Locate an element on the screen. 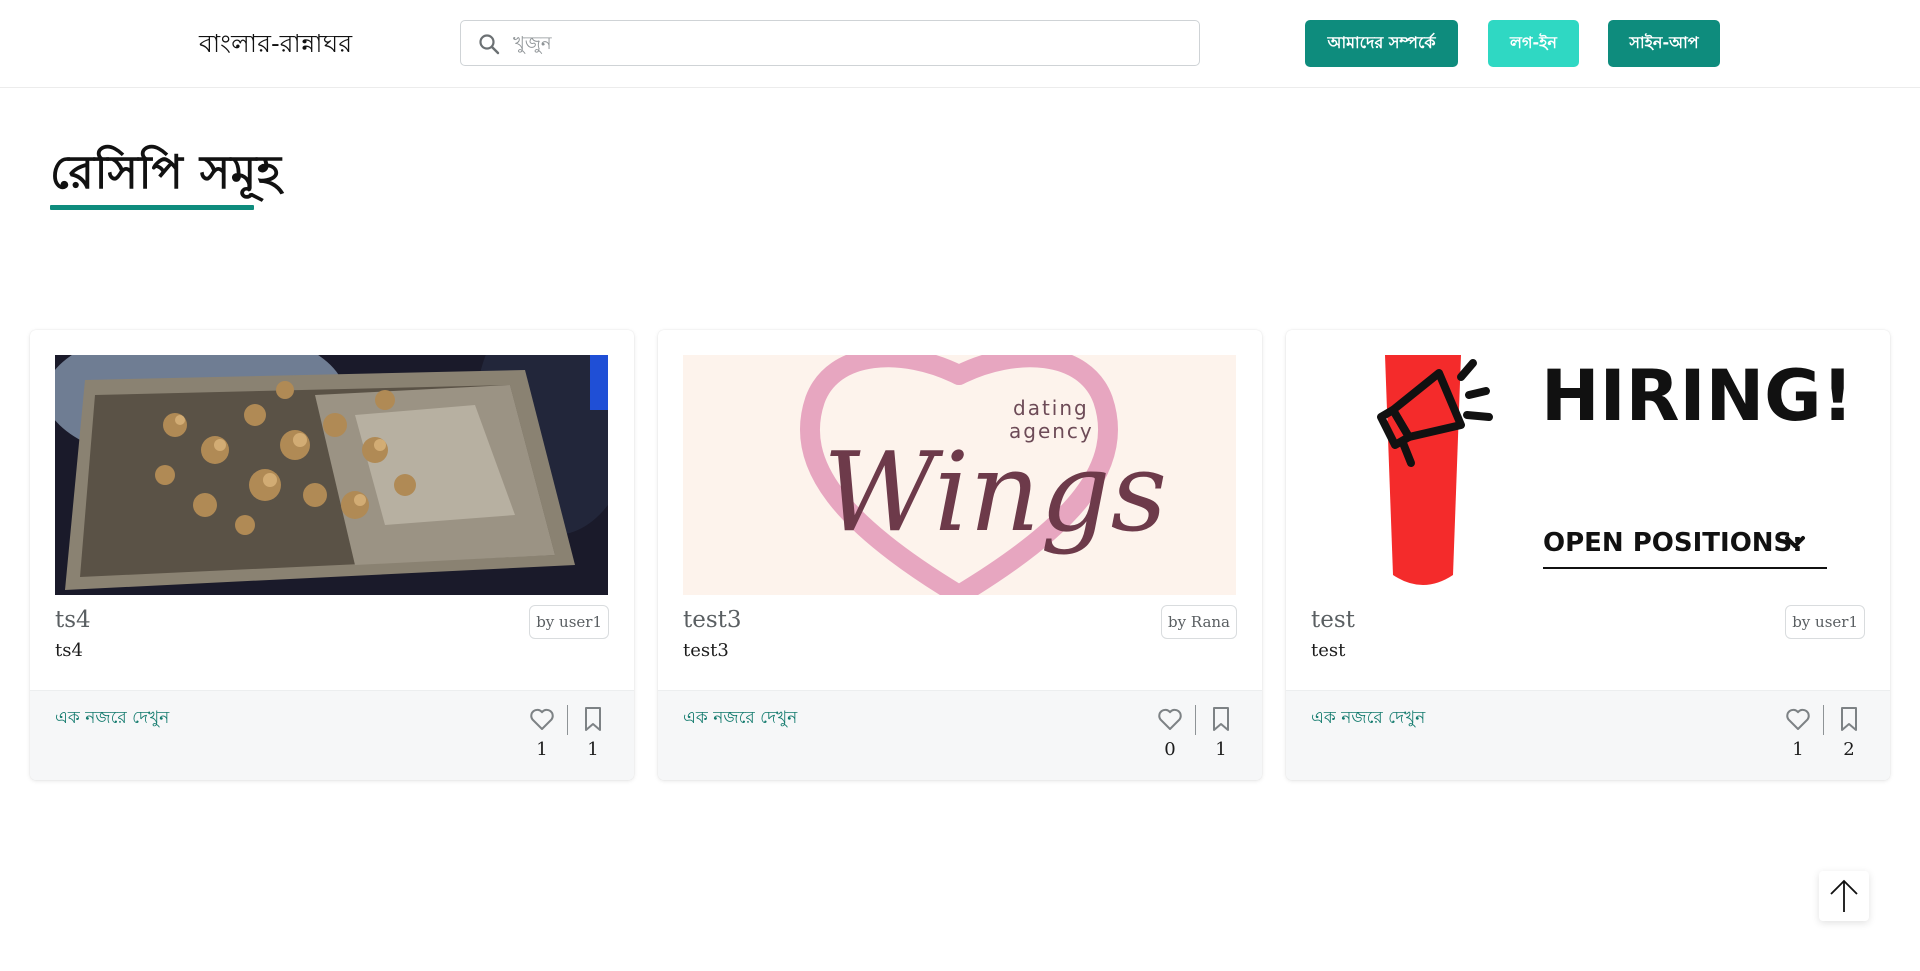 The width and height of the screenshot is (1920, 971). wings-script: Wings is located at coordinates (995, 492).